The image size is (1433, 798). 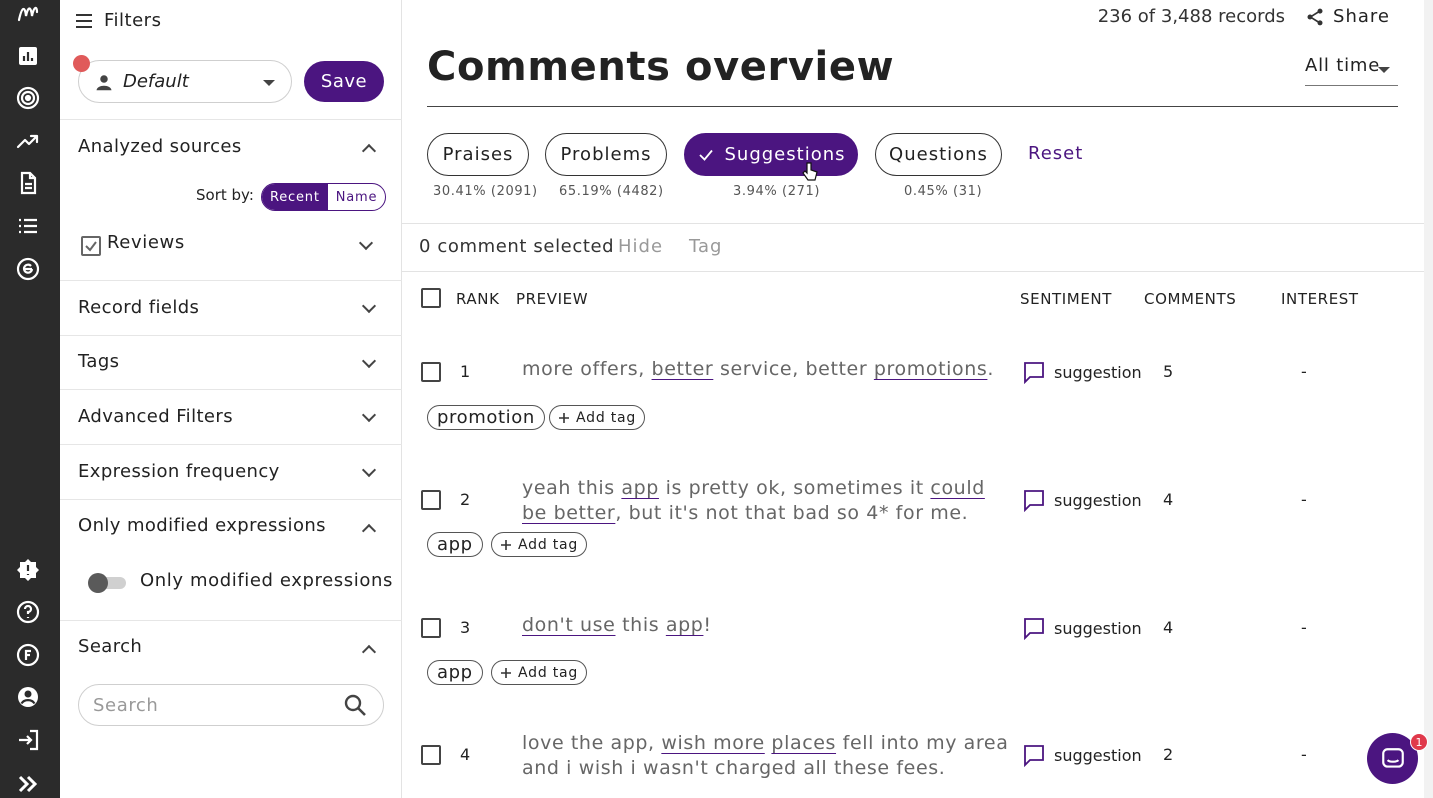 I want to click on comment-preview: don't use this app!, so click(x=767, y=625).